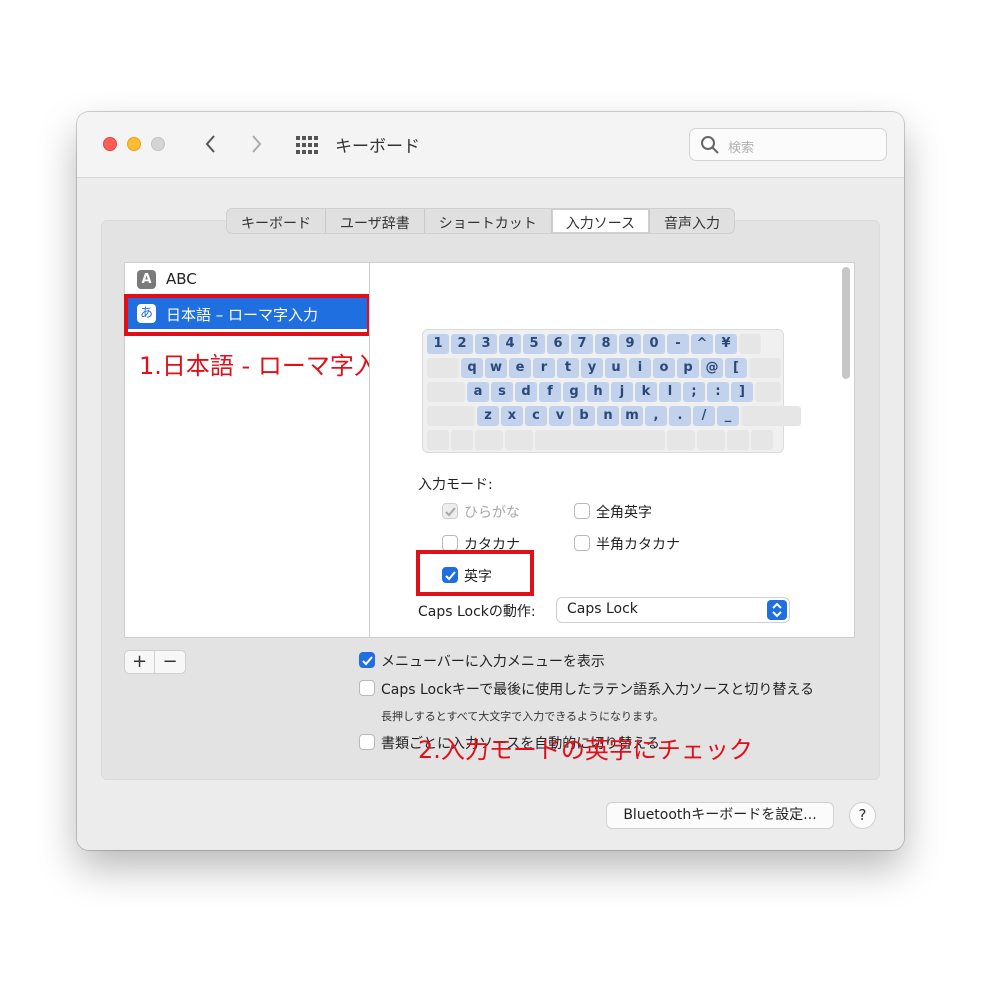 The width and height of the screenshot is (1000, 1000). Describe the element at coordinates (492, 513) in the screenshot. I see `hiragana-label: ひらがな` at that location.